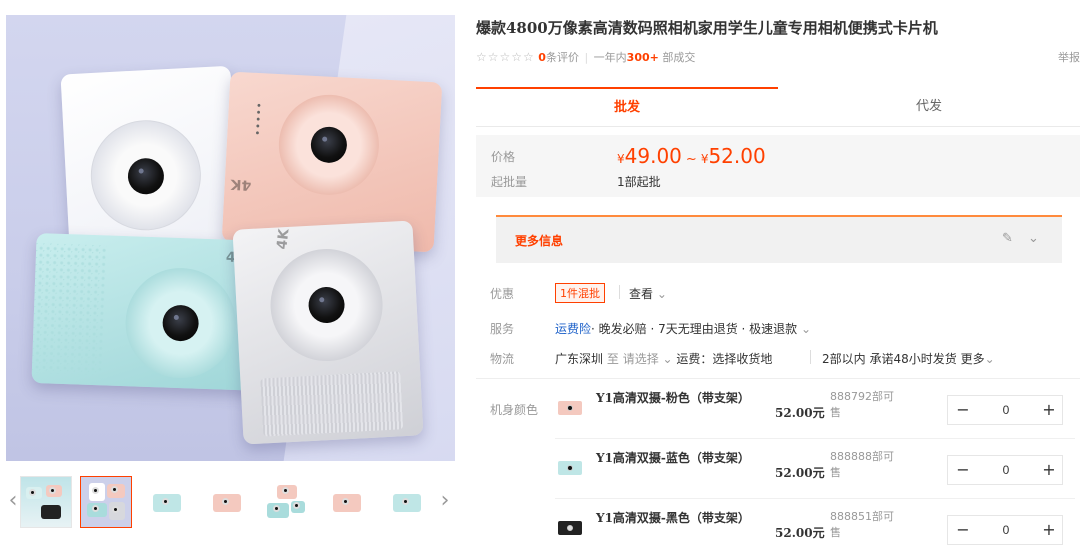 This screenshot has height=554, width=1080. Describe the element at coordinates (683, 328) in the screenshot. I see `service-list: 运费险· 晚发必赔 · 7天无理由退货 · 极速退款 ⌄` at that location.